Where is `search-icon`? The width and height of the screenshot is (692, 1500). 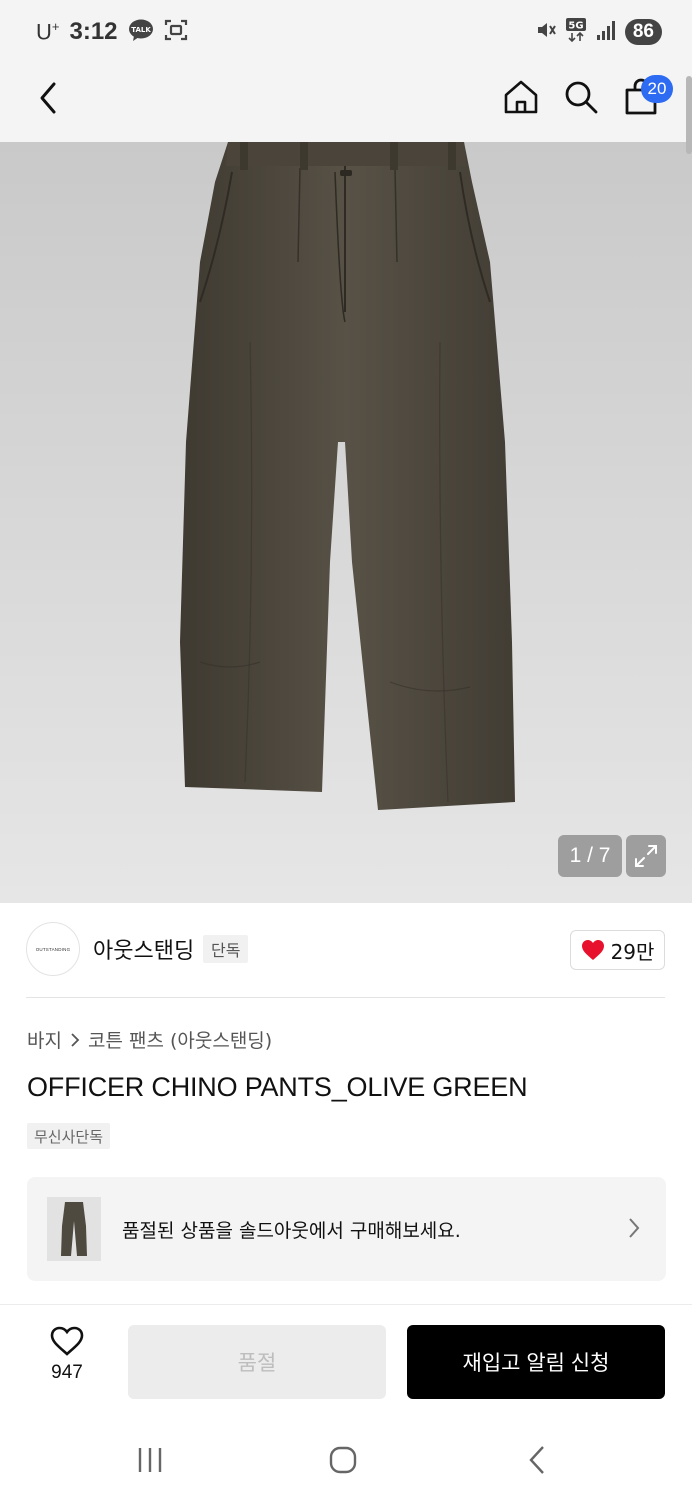 search-icon is located at coordinates (581, 97).